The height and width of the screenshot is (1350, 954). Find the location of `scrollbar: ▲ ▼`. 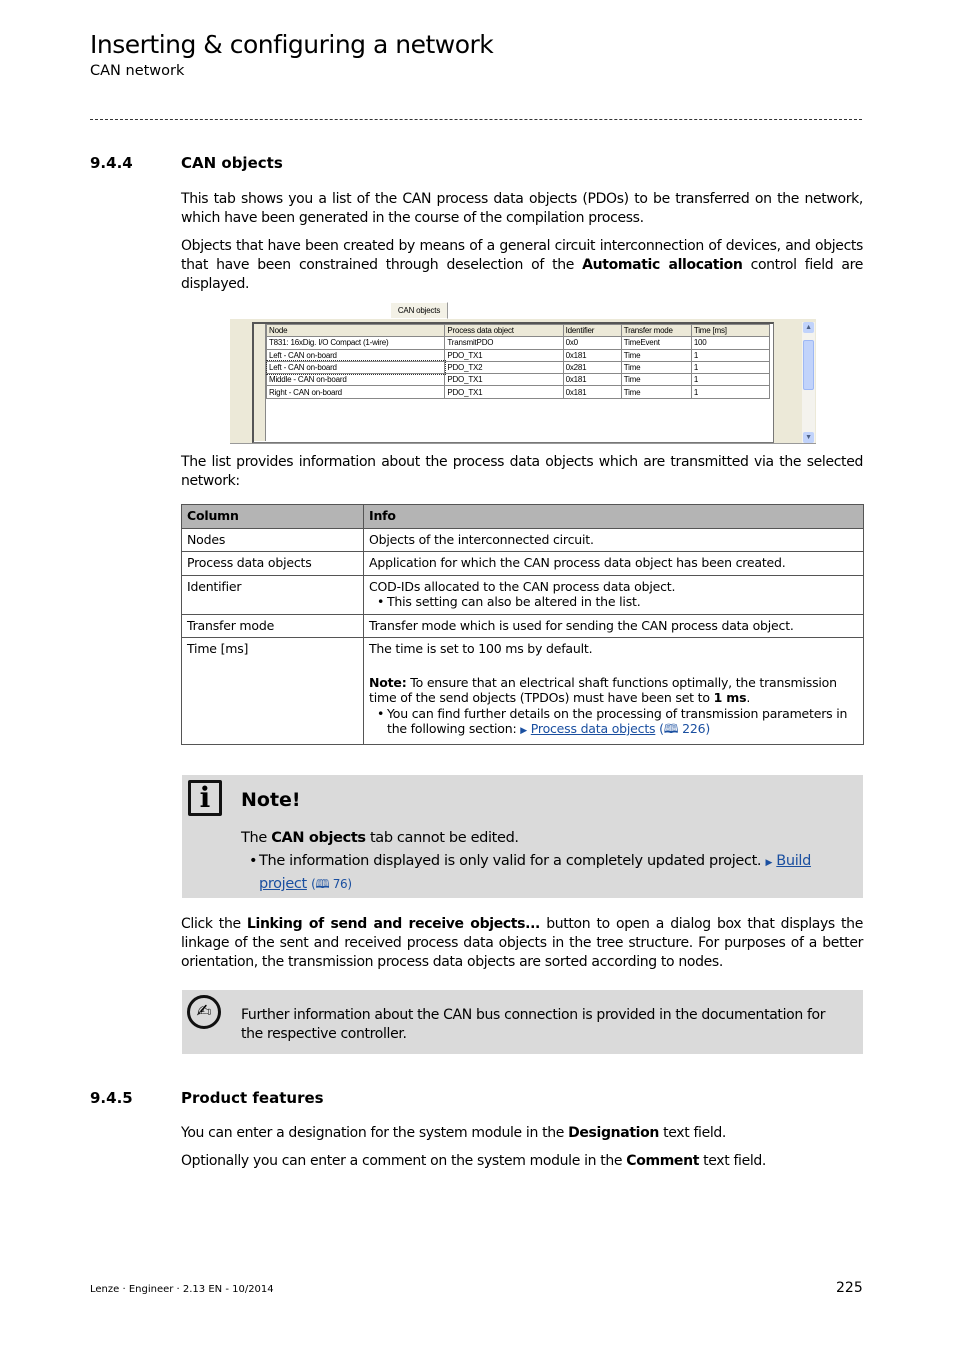

scrollbar: ▲ ▼ is located at coordinates (808, 382).